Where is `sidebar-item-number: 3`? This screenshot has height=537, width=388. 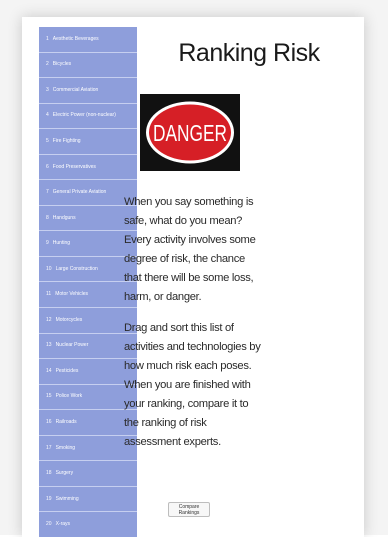 sidebar-item-number: 3 is located at coordinates (47, 89).